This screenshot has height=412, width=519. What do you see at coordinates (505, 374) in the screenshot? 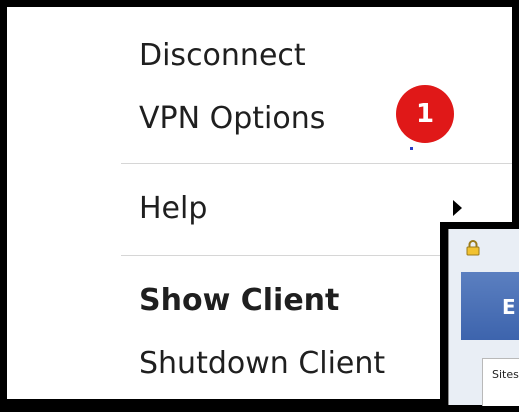
I see `sites-label: Sites` at bounding box center [505, 374].